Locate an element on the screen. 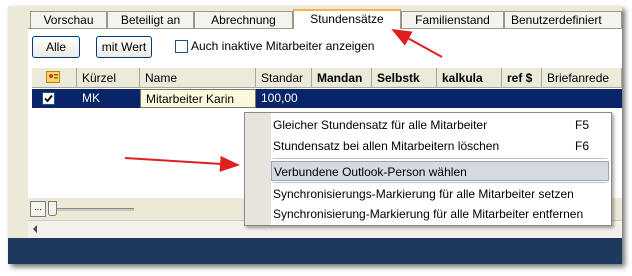 The height and width of the screenshot is (276, 632). arrow-to-menu-item-icon is located at coordinates (182, 163).